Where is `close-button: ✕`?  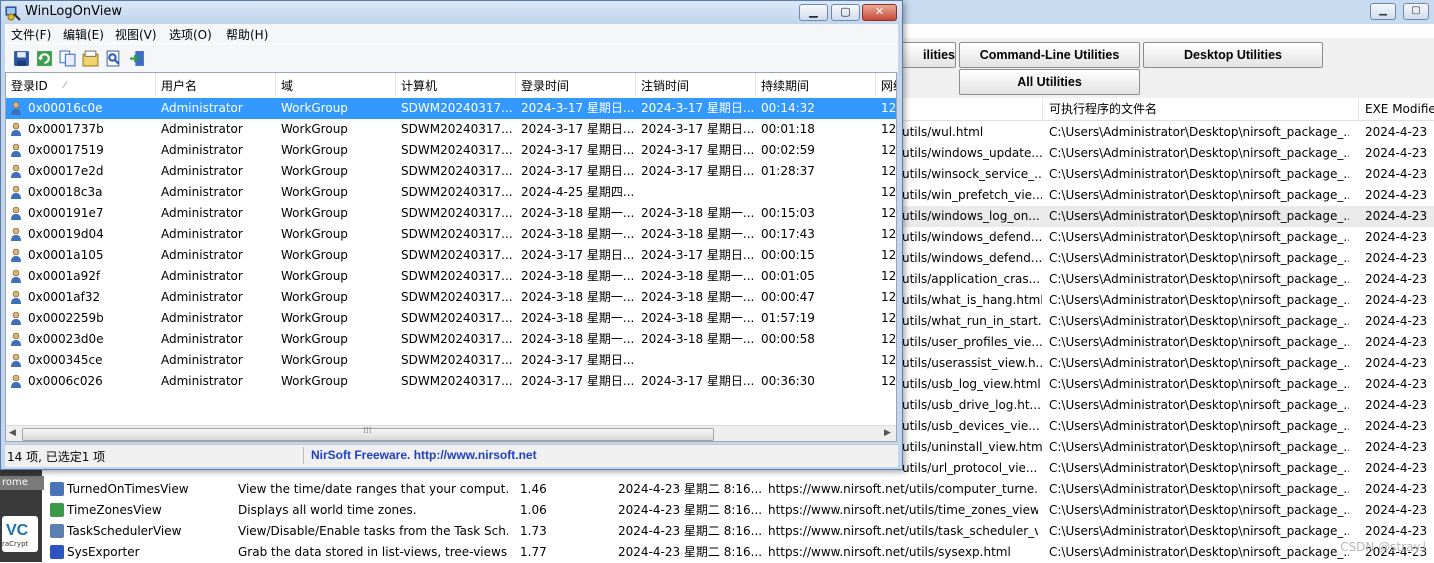
close-button: ✕ is located at coordinates (879, 12).